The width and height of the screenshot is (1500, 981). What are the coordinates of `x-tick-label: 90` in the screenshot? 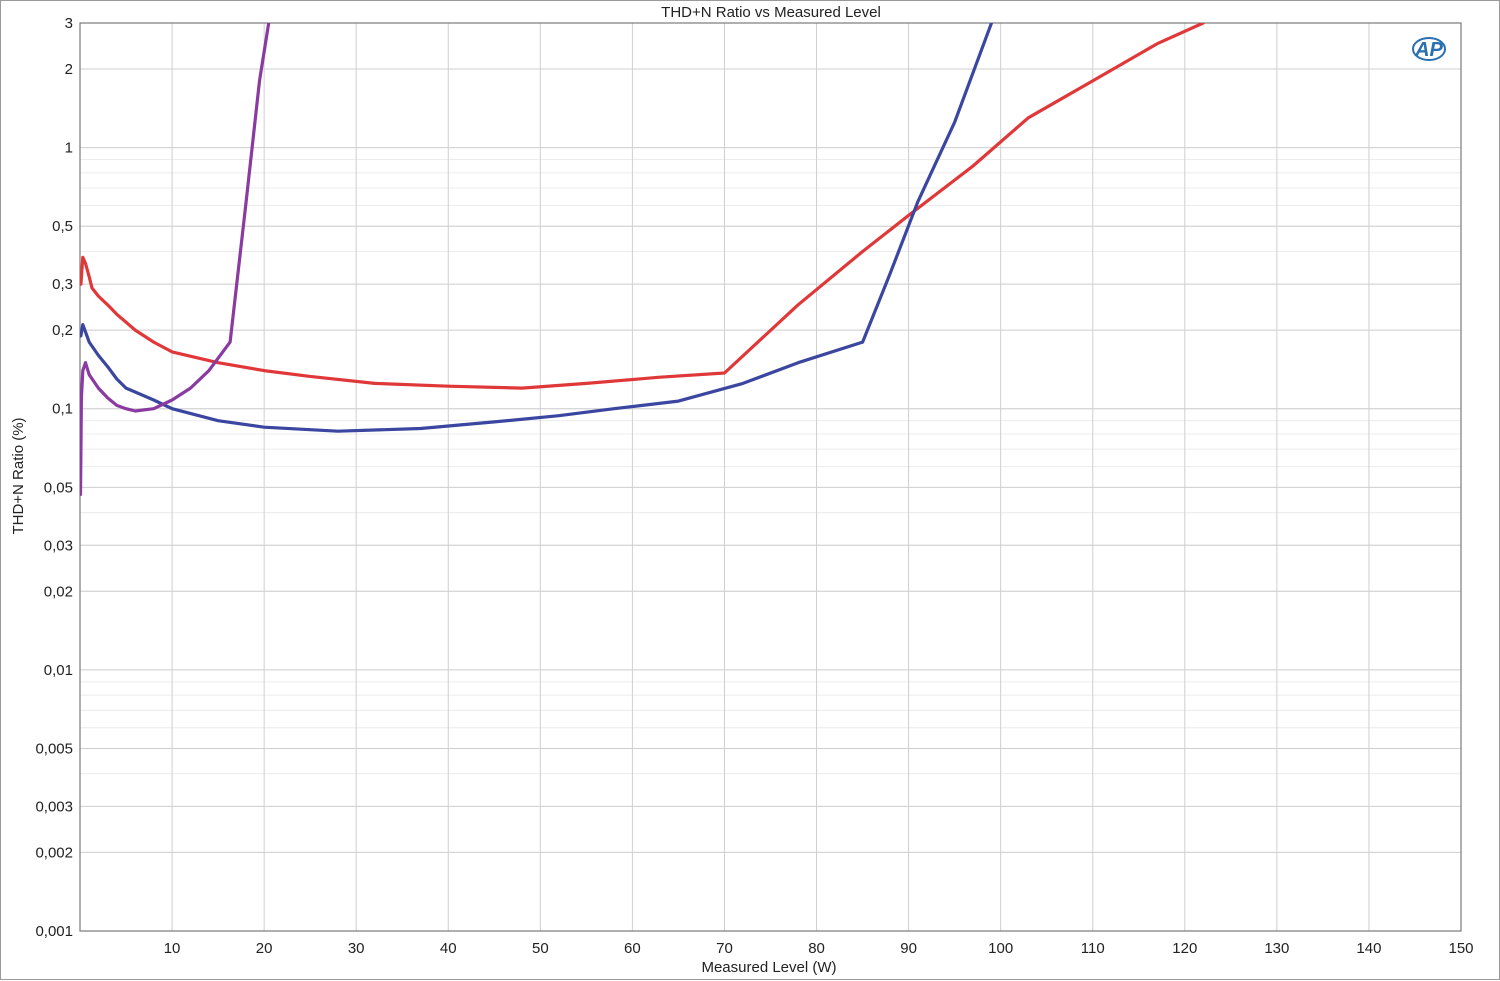 It's located at (908, 948).